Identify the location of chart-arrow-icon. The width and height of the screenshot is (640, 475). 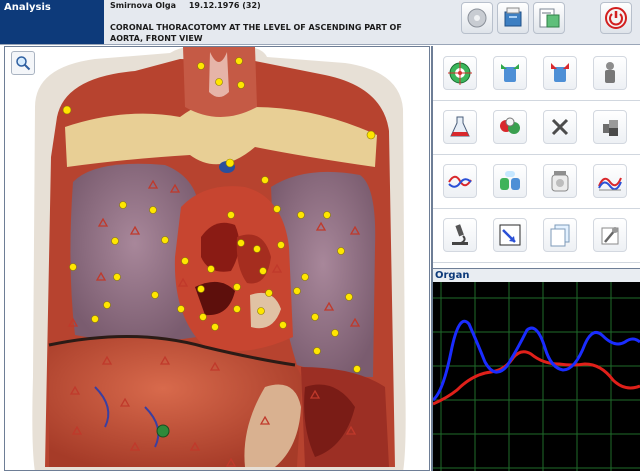
(510, 235).